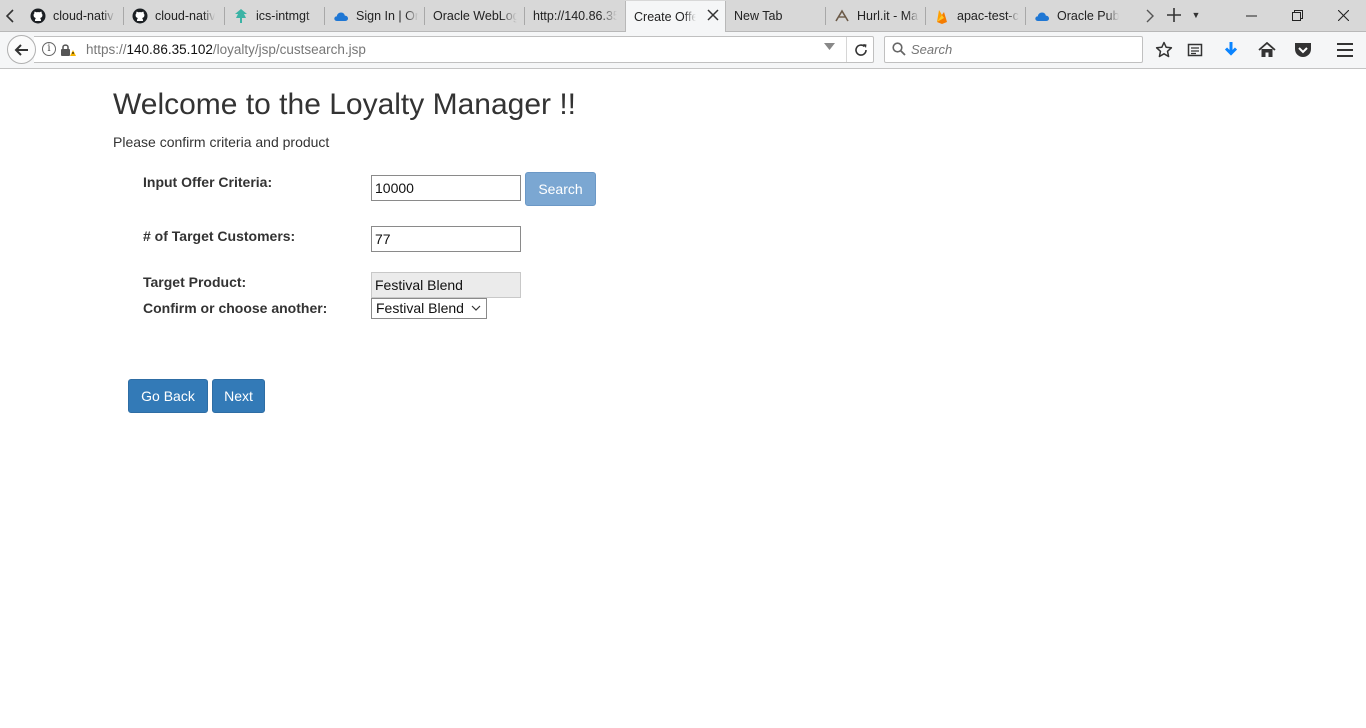  Describe the element at coordinates (10, 15) in the screenshot. I see `tab-scroll-left-icon` at that location.